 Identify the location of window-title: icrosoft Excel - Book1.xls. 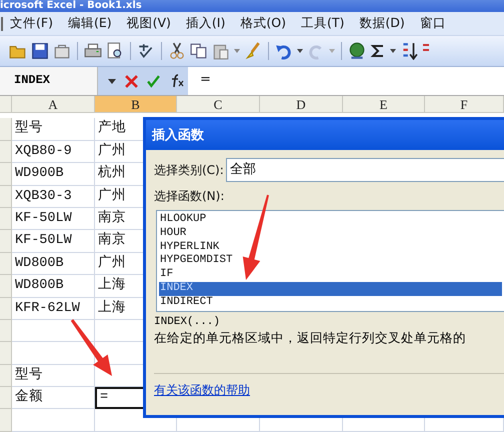
(71, 6).